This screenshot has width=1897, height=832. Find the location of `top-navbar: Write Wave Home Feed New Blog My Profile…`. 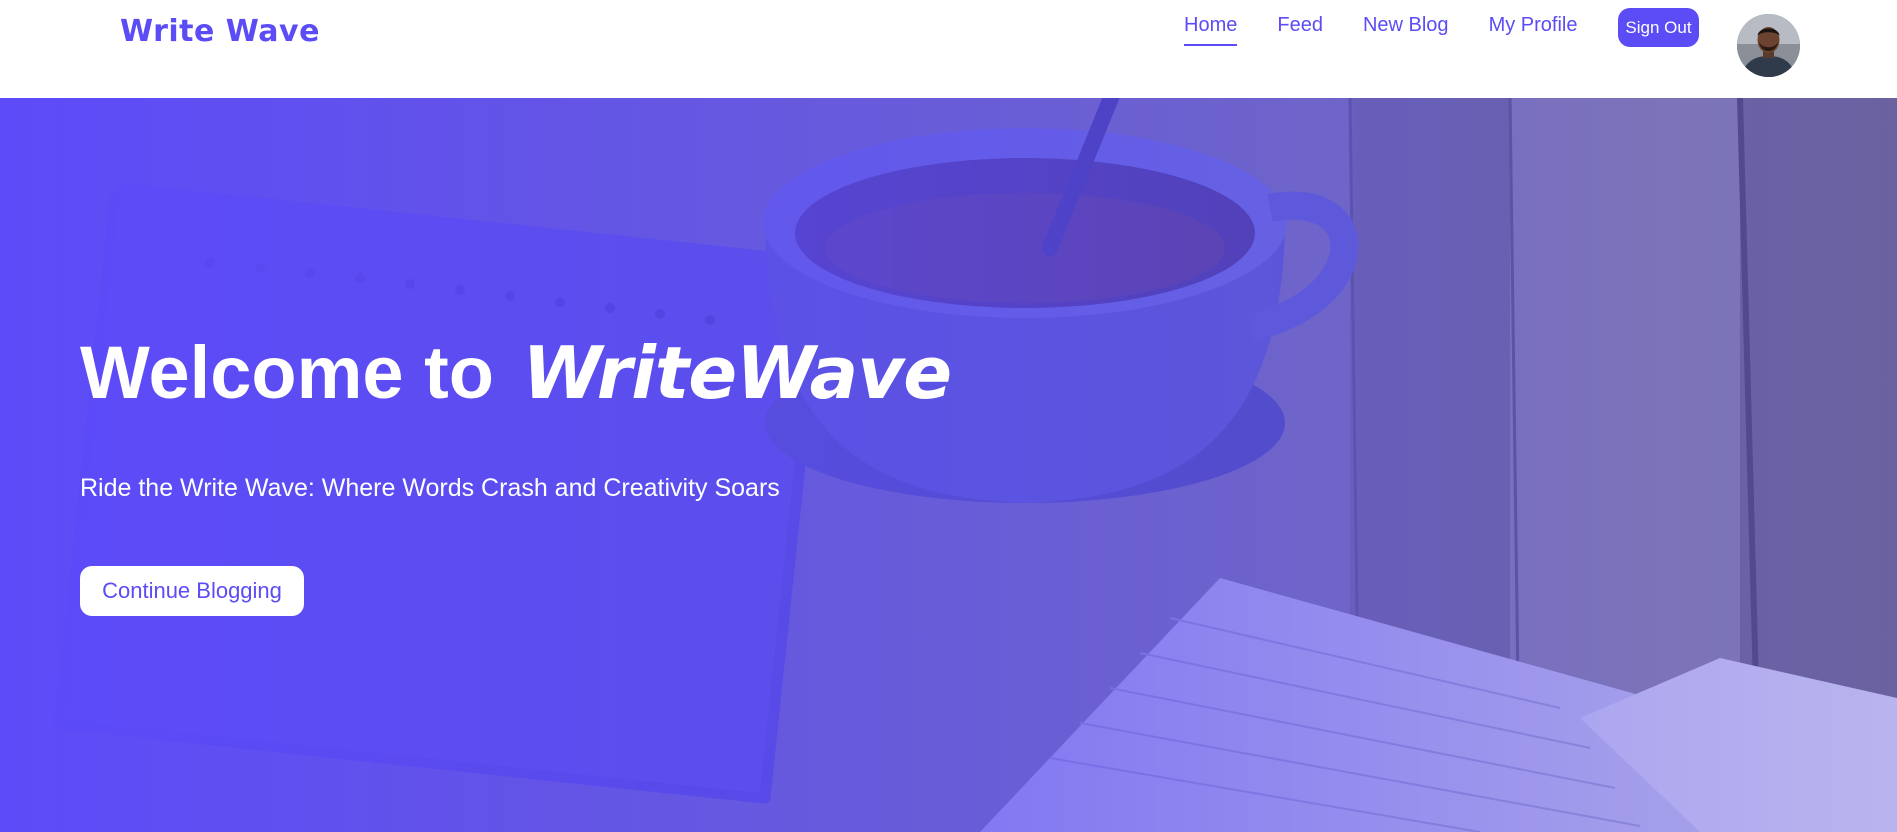

top-navbar: Write Wave Home Feed New Blog My Profile… is located at coordinates (948, 49).